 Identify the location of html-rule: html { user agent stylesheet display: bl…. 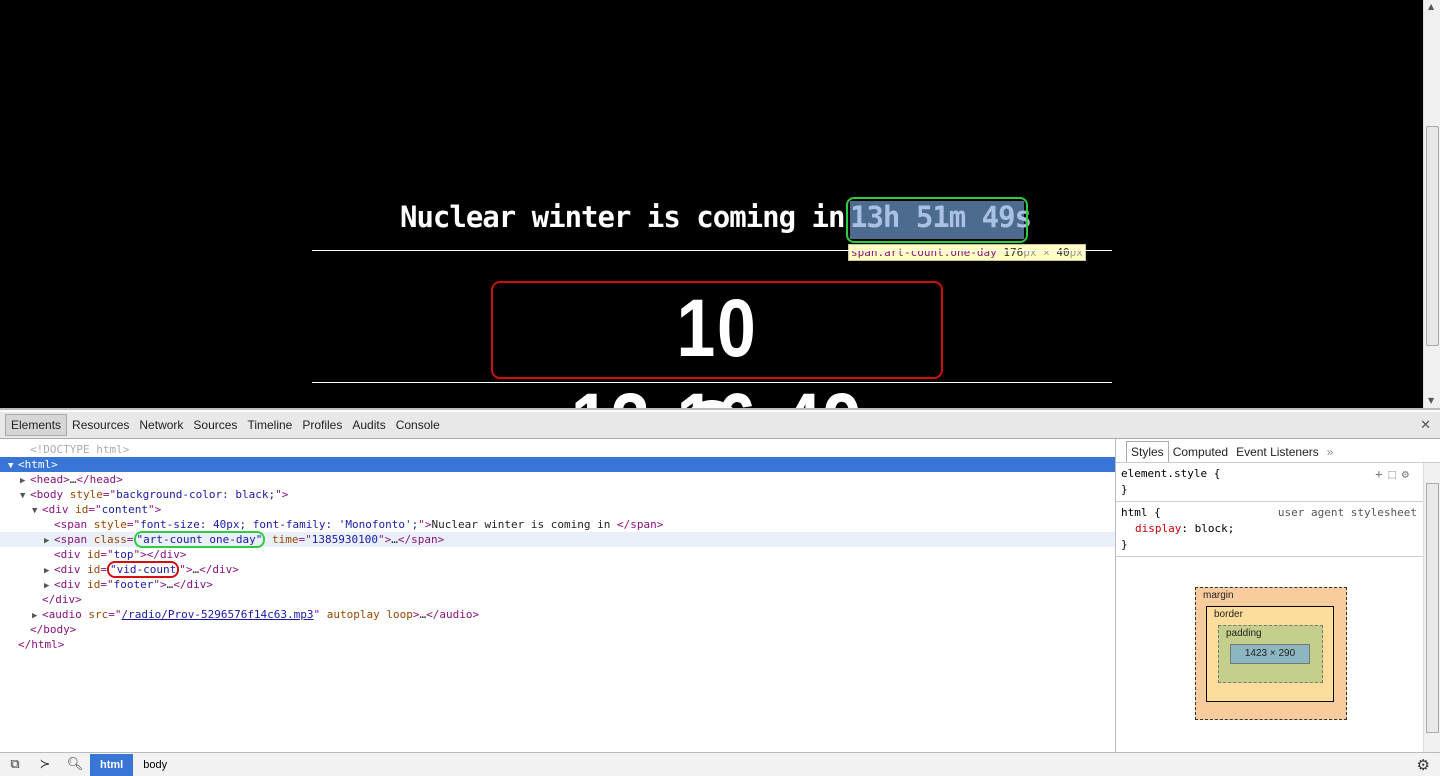
(1269, 529).